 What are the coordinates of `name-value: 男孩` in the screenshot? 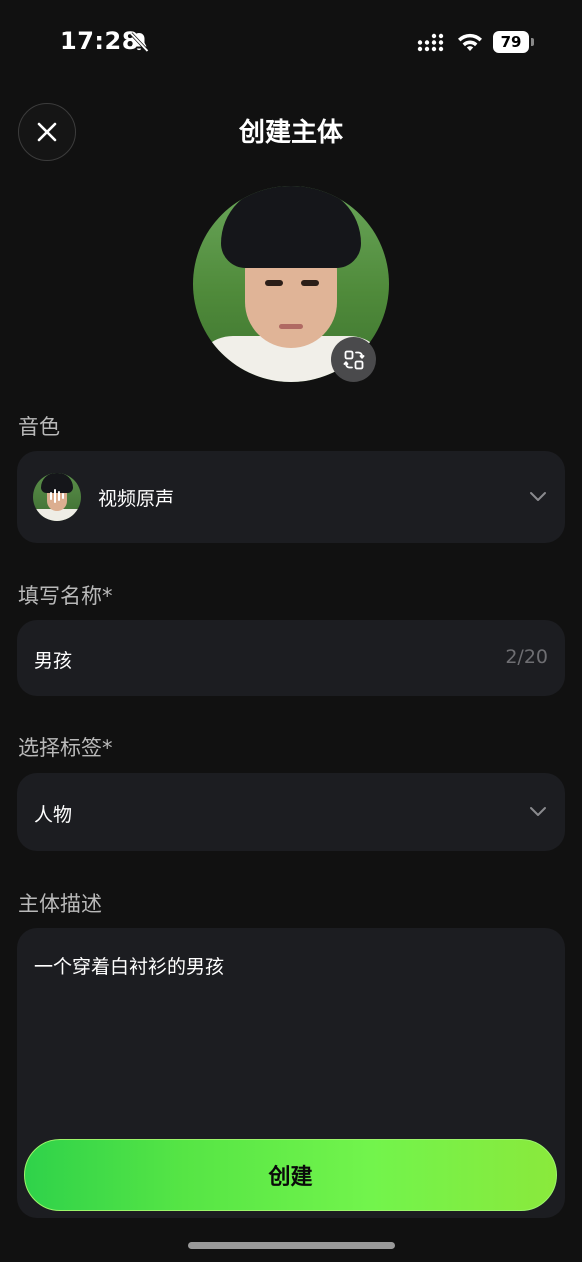 It's located at (53, 661).